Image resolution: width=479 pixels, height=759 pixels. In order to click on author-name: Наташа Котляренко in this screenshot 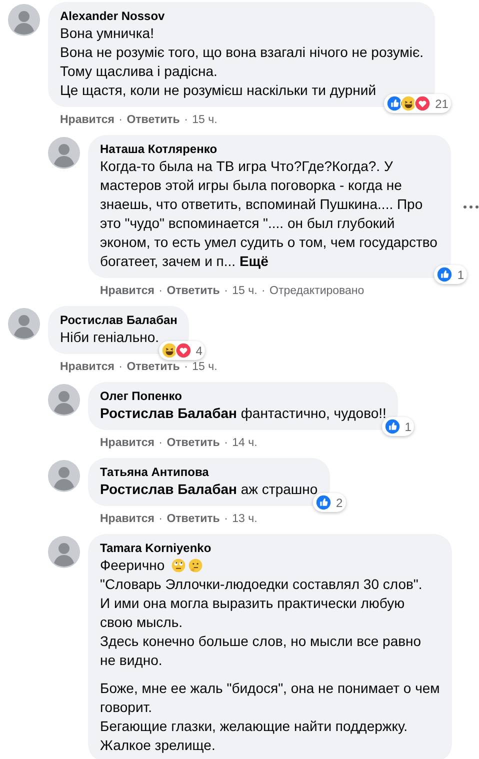, I will do `click(269, 149)`.